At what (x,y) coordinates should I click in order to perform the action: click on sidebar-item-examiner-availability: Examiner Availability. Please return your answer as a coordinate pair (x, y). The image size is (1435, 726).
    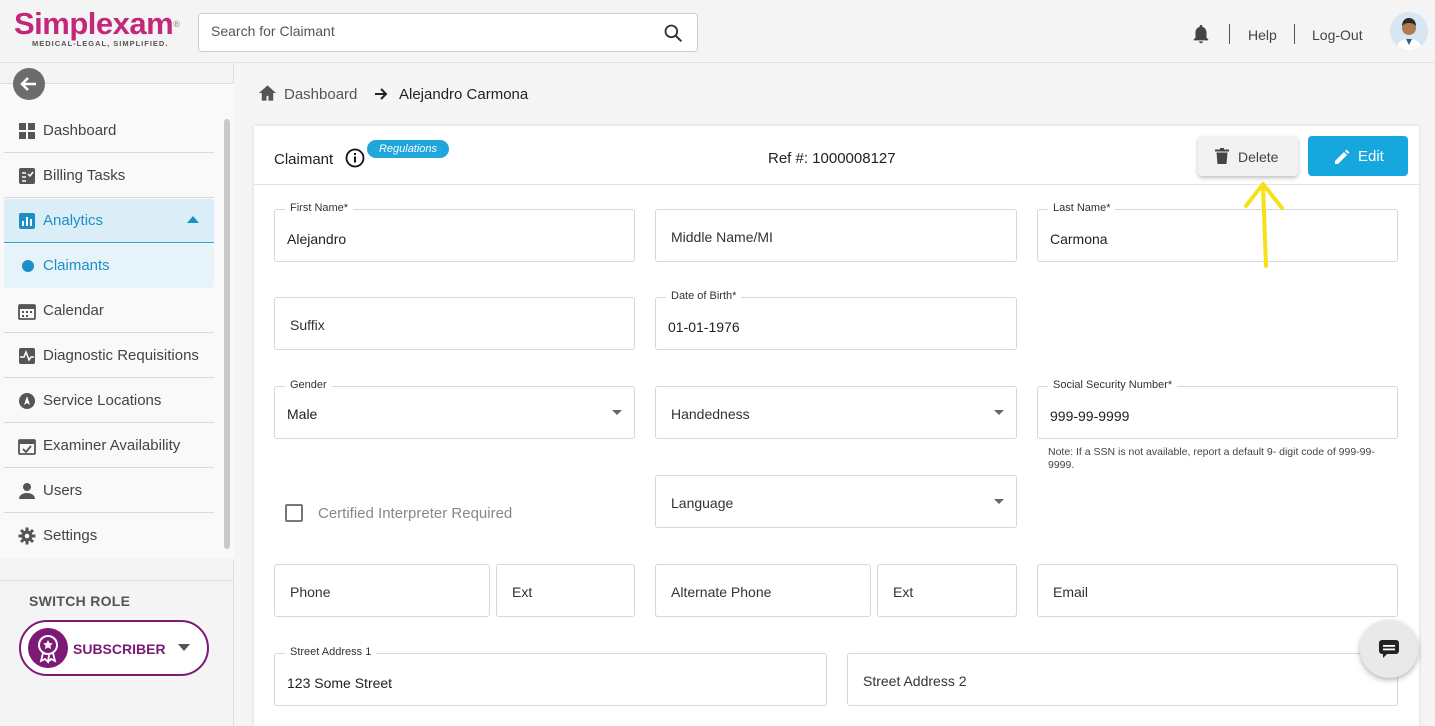
    Looking at the image, I should click on (109, 446).